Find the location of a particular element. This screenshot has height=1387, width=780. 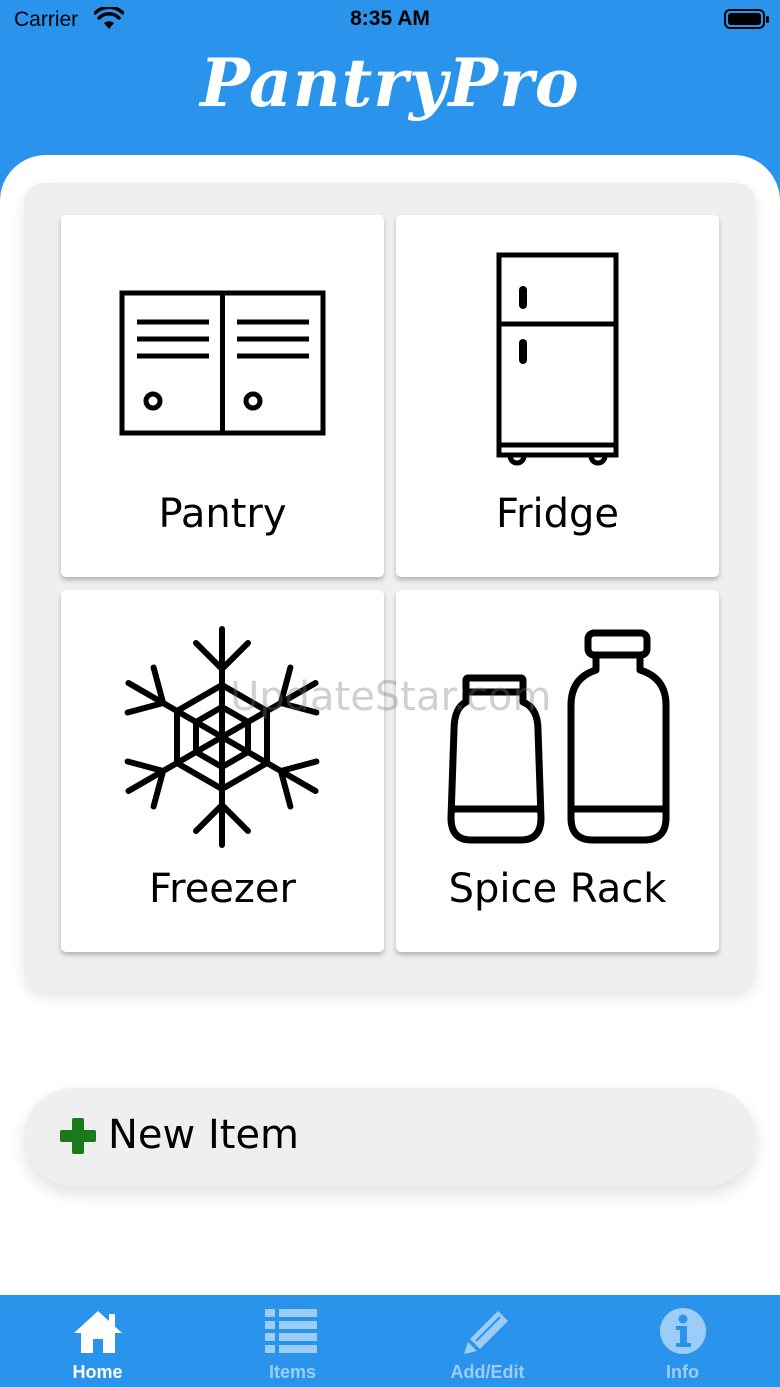

plus-icon is located at coordinates (78, 1136).